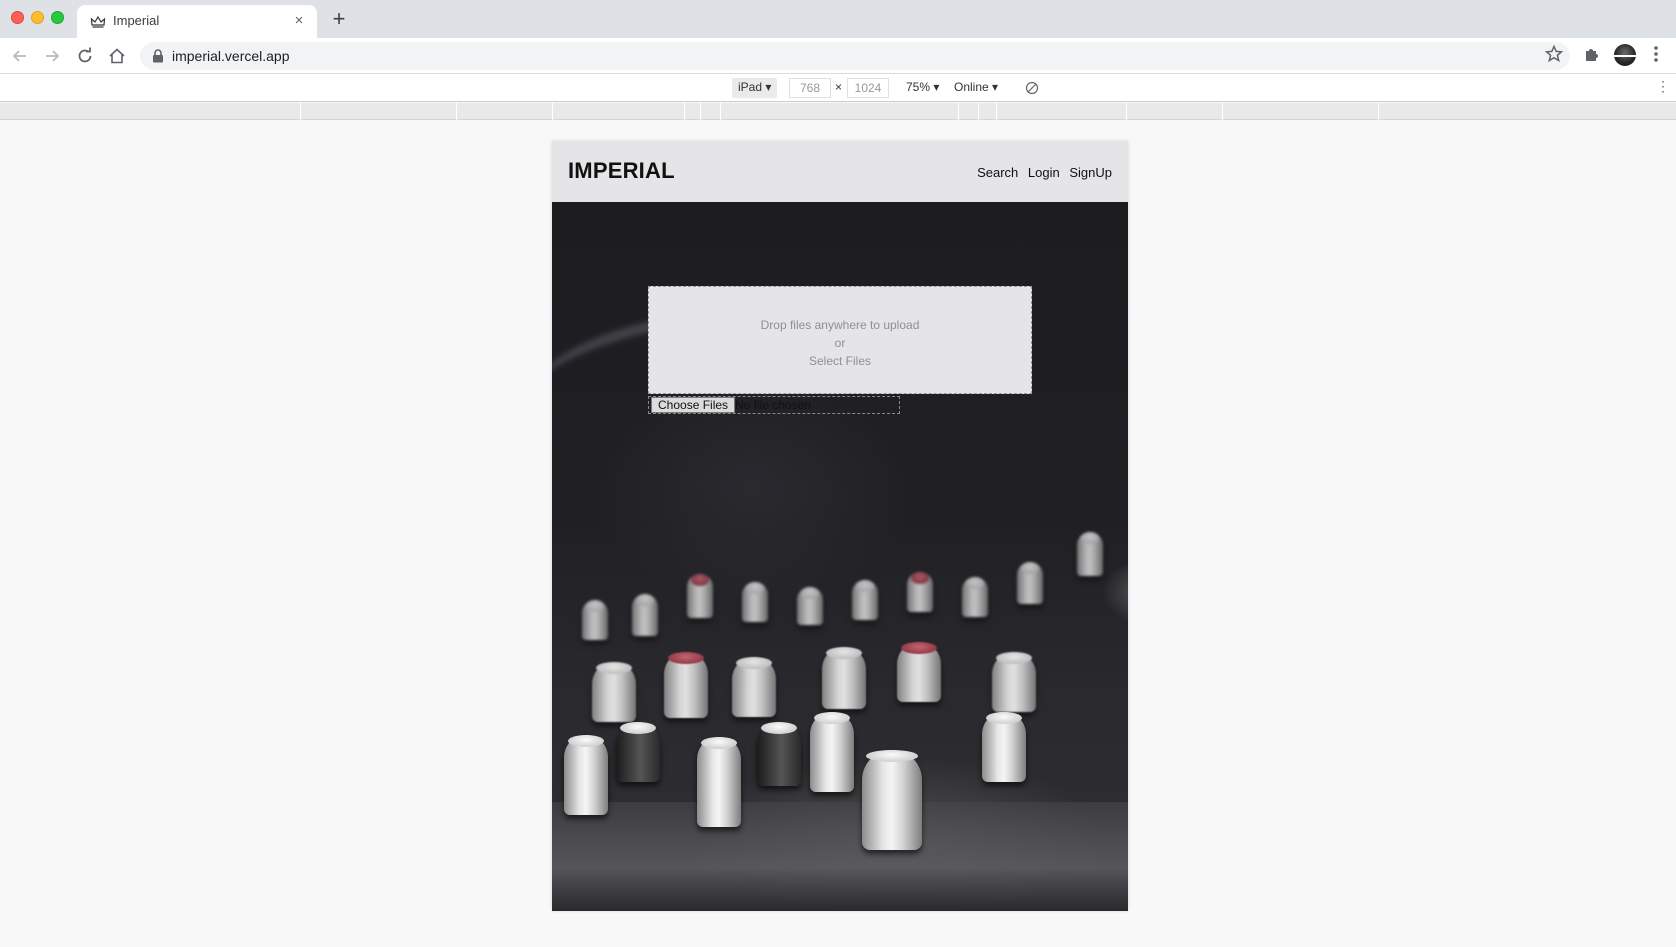 This screenshot has height=947, width=1676. I want to click on lock-icon, so click(158, 56).